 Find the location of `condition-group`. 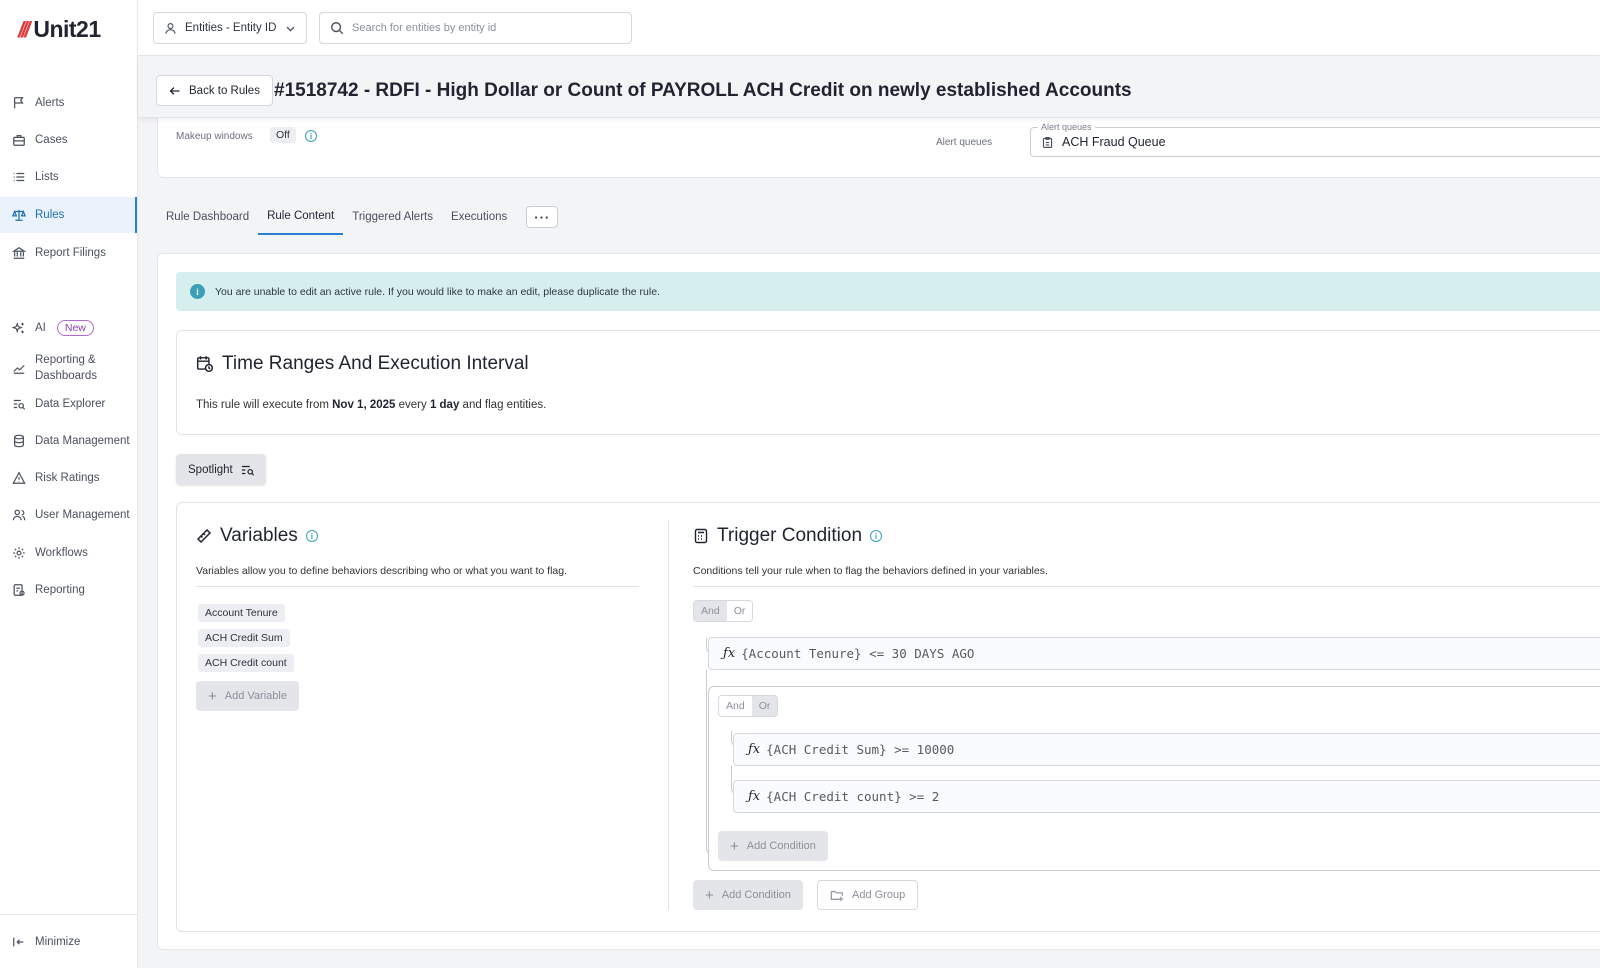

condition-group is located at coordinates (1154, 778).